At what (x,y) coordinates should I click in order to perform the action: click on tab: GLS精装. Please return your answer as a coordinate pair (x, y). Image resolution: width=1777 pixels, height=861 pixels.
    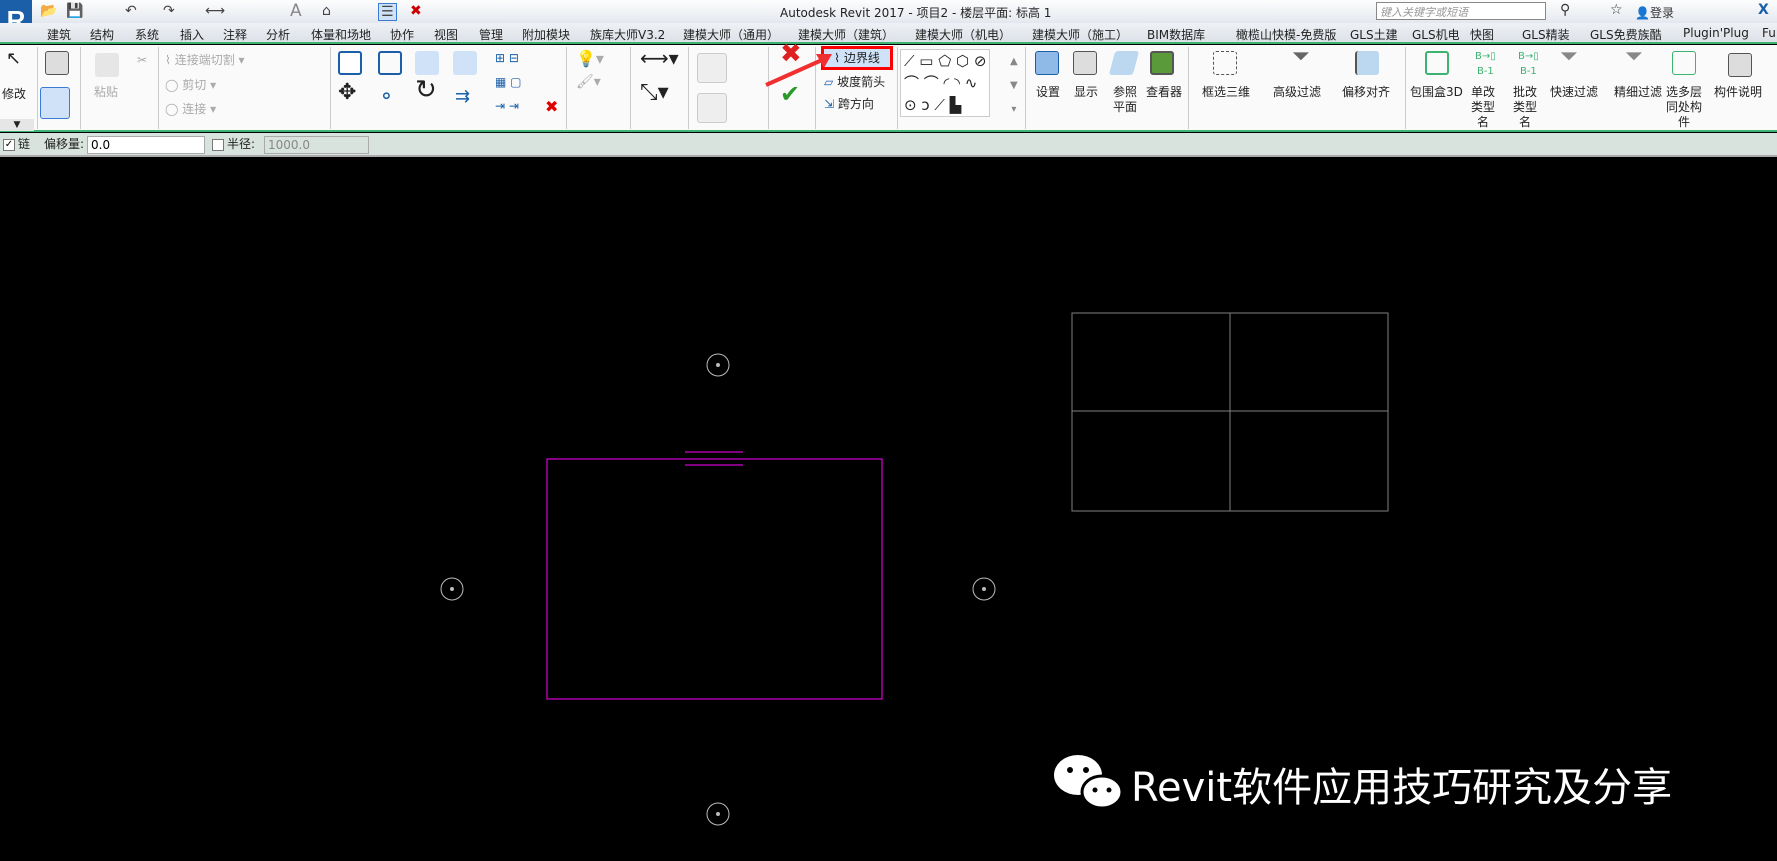
    Looking at the image, I should click on (1546, 34).